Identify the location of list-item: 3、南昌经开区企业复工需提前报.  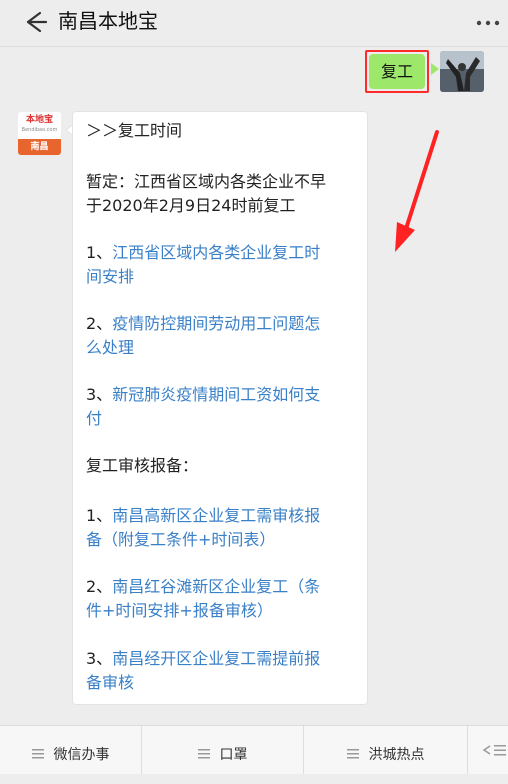
(203, 659).